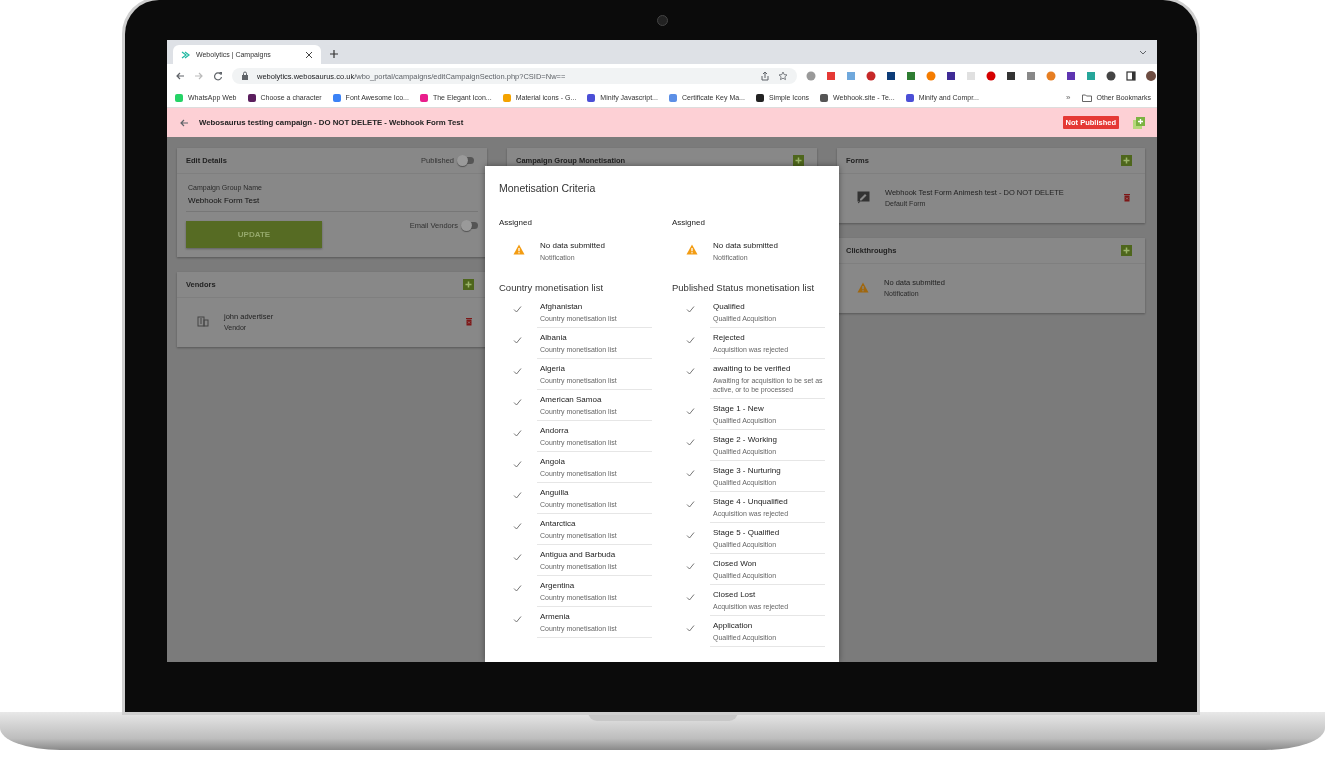  What do you see at coordinates (245, 76) in the screenshot?
I see `lock-icon` at bounding box center [245, 76].